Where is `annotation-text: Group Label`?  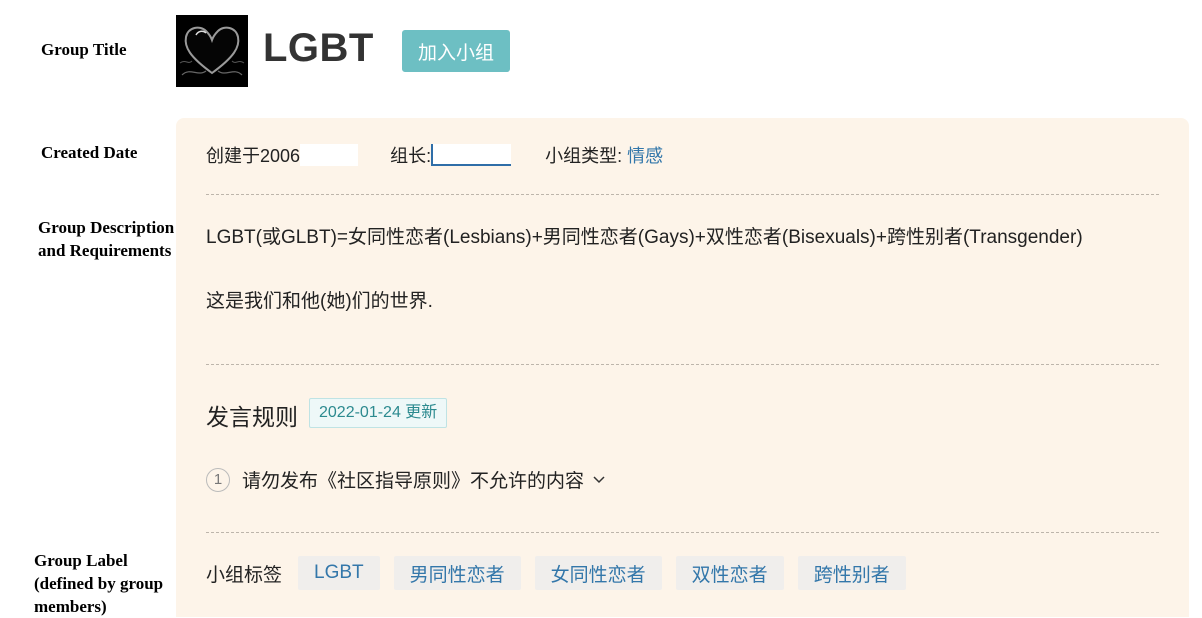
annotation-text: Group Label is located at coordinates (81, 560).